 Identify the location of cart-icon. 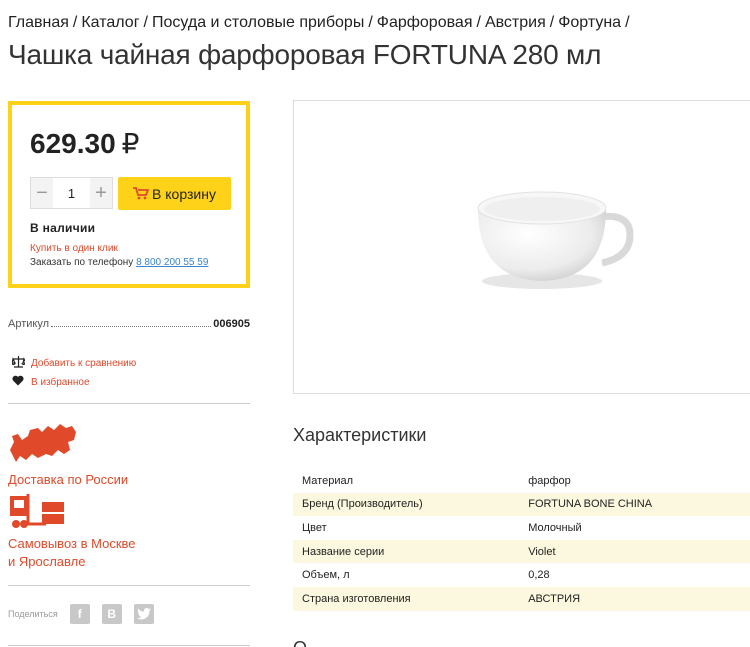
(141, 193).